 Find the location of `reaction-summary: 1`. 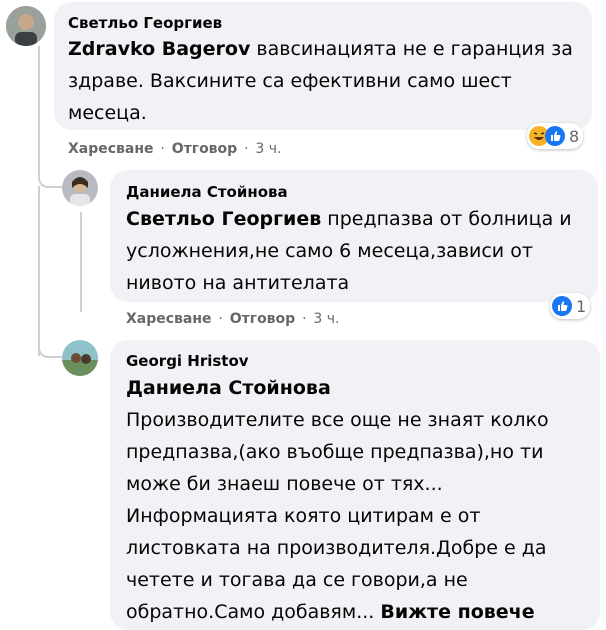

reaction-summary: 1 is located at coordinates (570, 306).